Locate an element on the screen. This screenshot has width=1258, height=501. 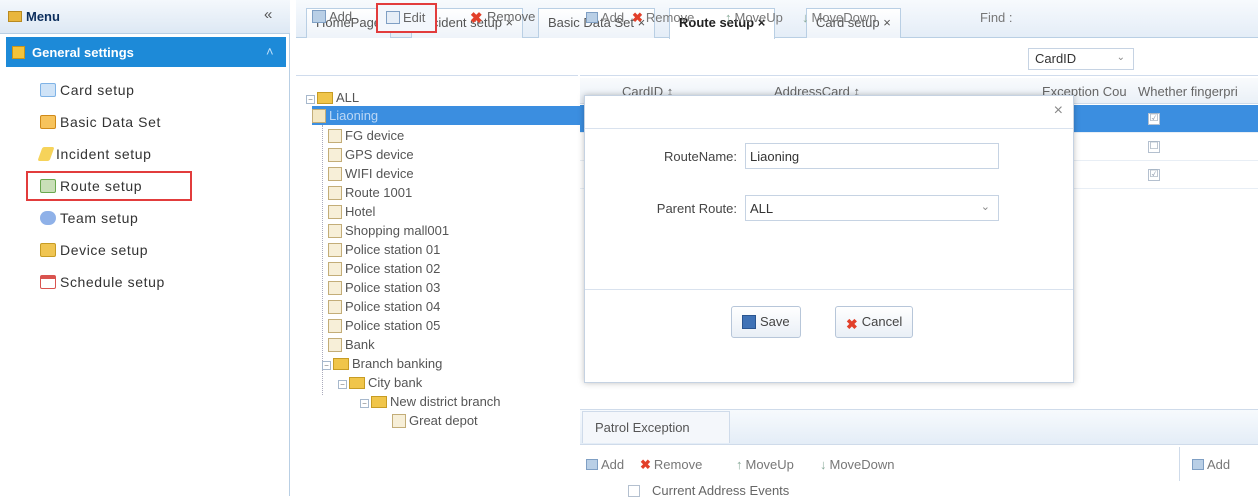
node-label: Branch banking is located at coordinates (397, 363).